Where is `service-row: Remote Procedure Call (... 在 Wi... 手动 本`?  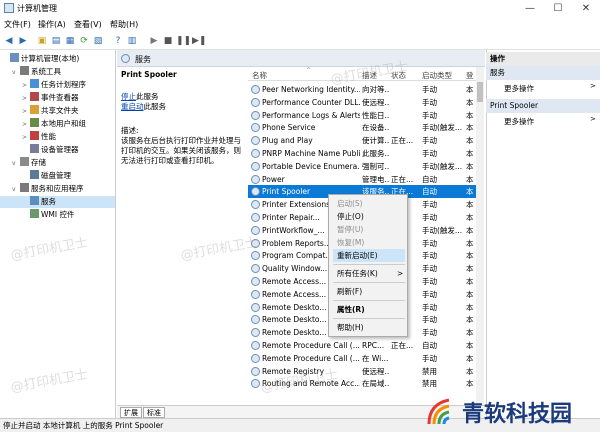 service-row: Remote Procedure Call (... 在 Wi... 手动 本 is located at coordinates (363, 358).